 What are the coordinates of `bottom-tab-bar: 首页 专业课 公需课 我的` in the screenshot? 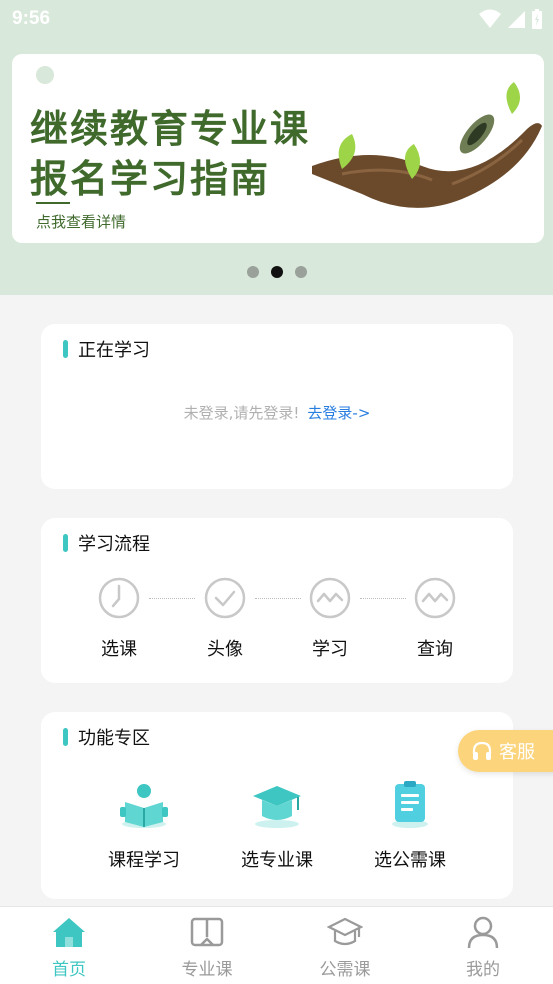 It's located at (276, 945).